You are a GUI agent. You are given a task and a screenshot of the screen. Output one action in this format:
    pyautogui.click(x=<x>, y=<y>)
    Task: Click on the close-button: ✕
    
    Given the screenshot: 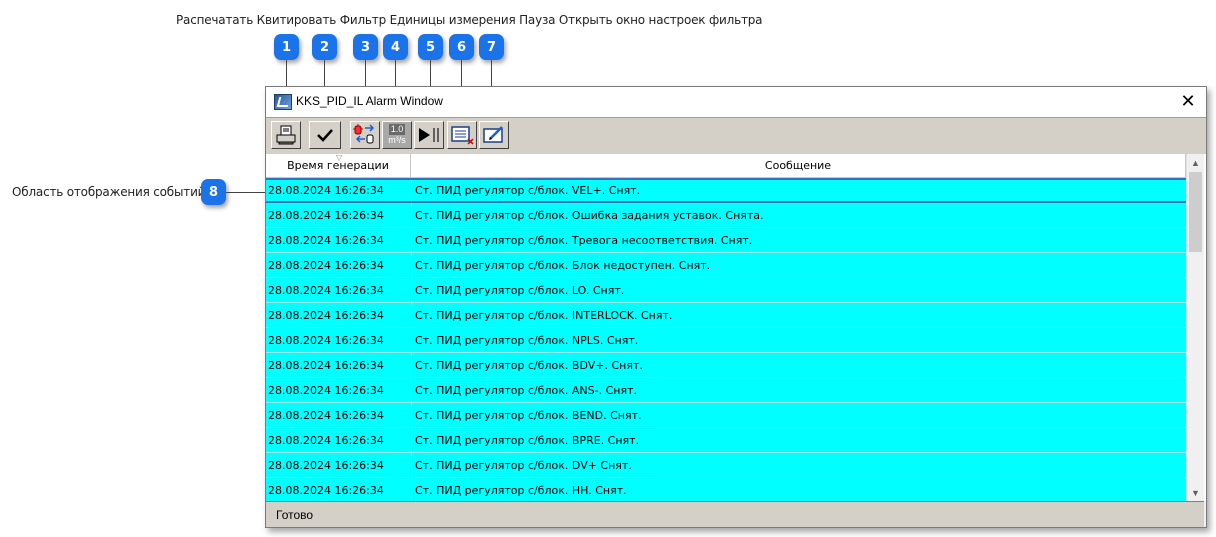 What is the action you would take?
    pyautogui.click(x=1188, y=101)
    